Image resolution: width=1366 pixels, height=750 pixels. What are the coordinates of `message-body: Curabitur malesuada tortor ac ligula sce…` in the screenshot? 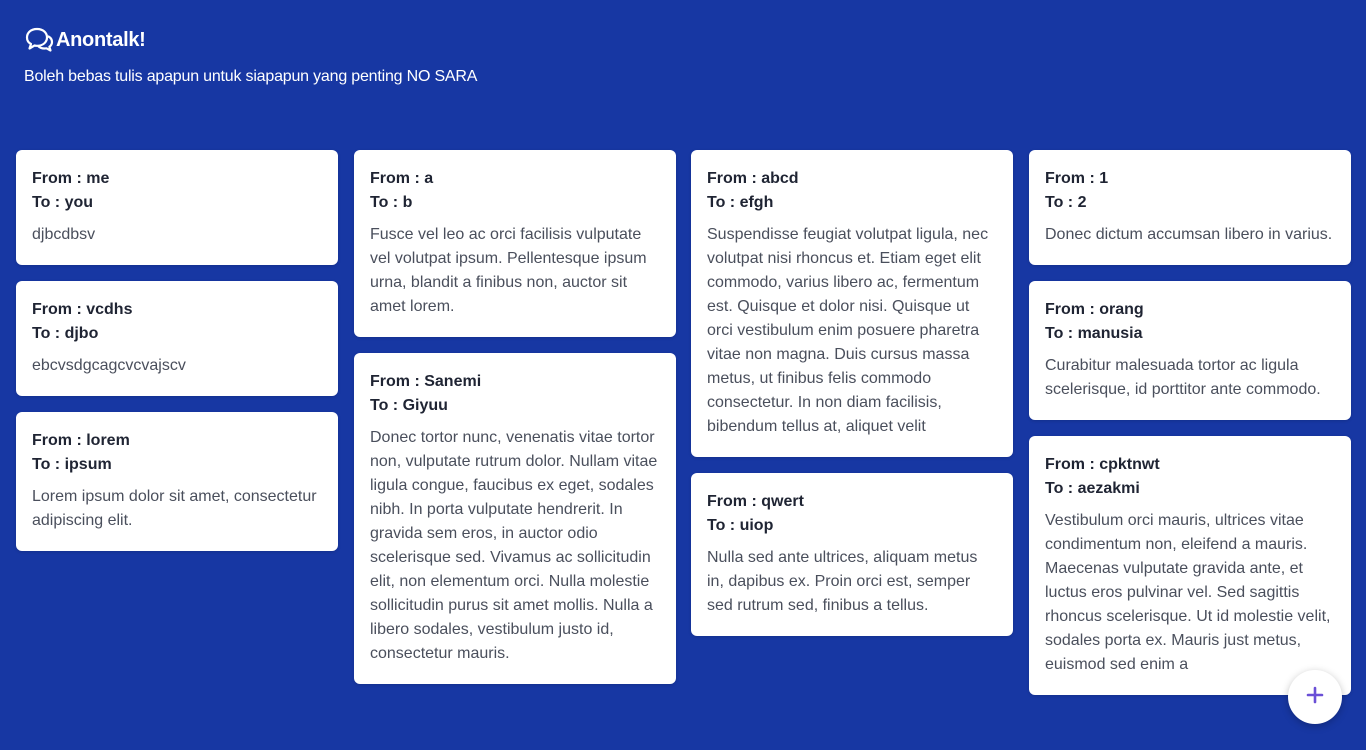 It's located at (1183, 377).